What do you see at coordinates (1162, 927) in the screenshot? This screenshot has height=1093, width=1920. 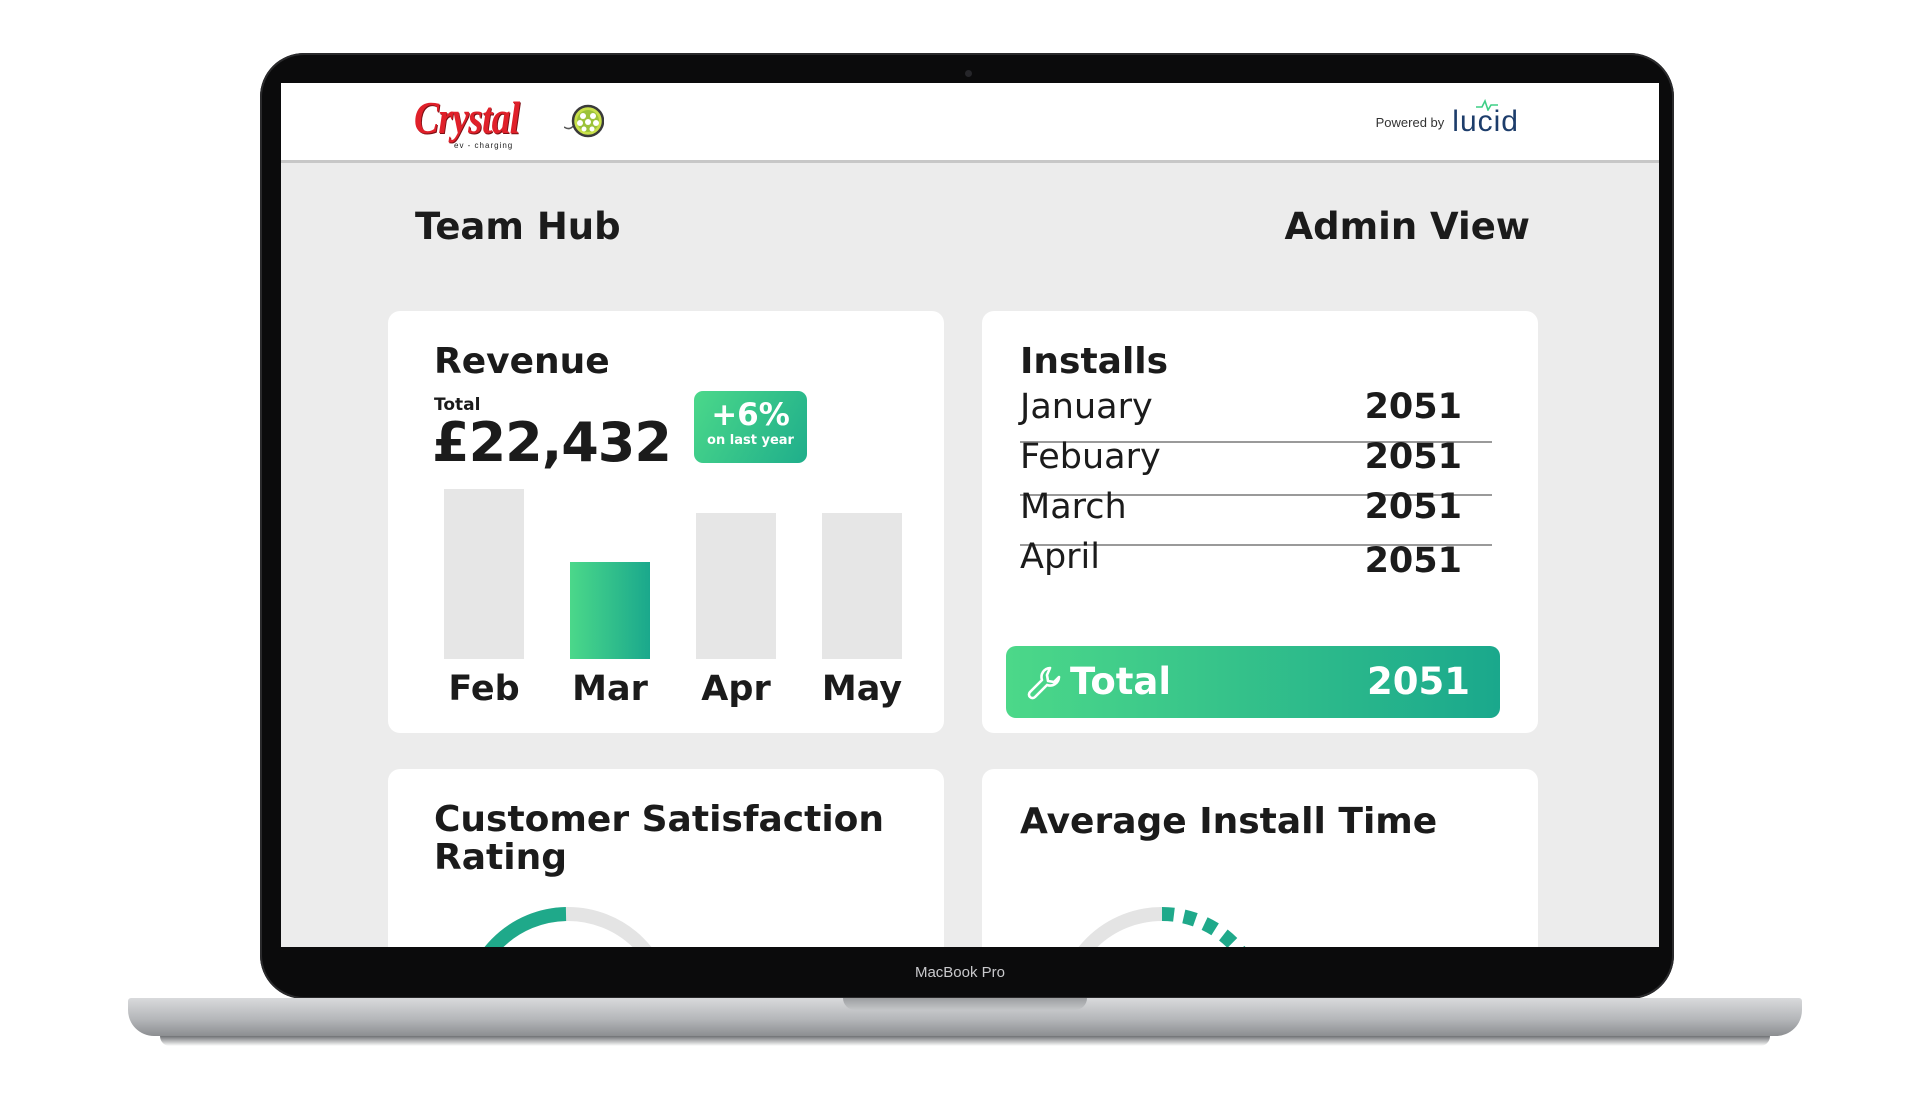 I see `install-time-gauge` at bounding box center [1162, 927].